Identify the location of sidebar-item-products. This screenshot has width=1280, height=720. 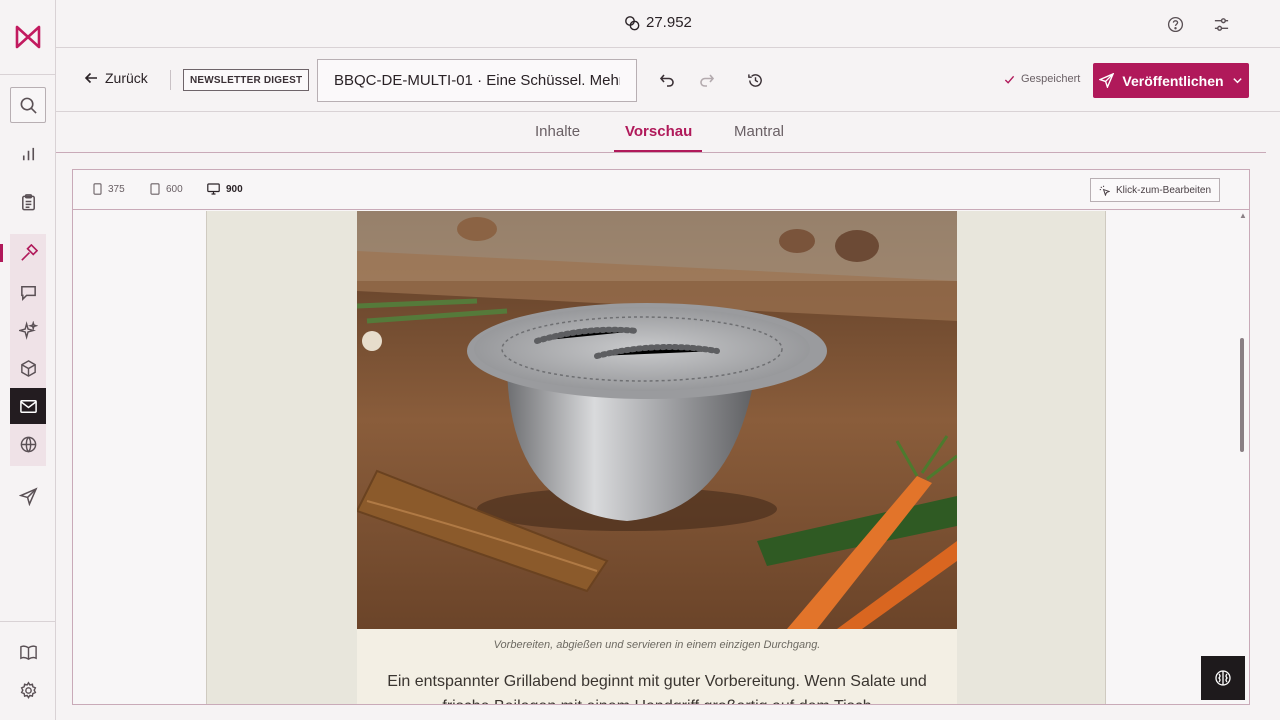
(28, 368).